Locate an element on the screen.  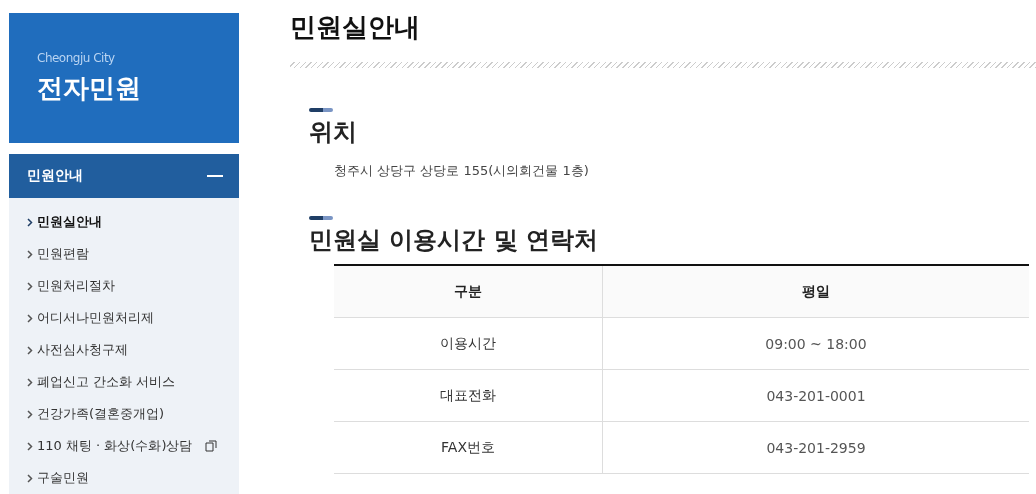
sidebar-item: 폐업신고 간소화 서비스 is located at coordinates (133, 382).